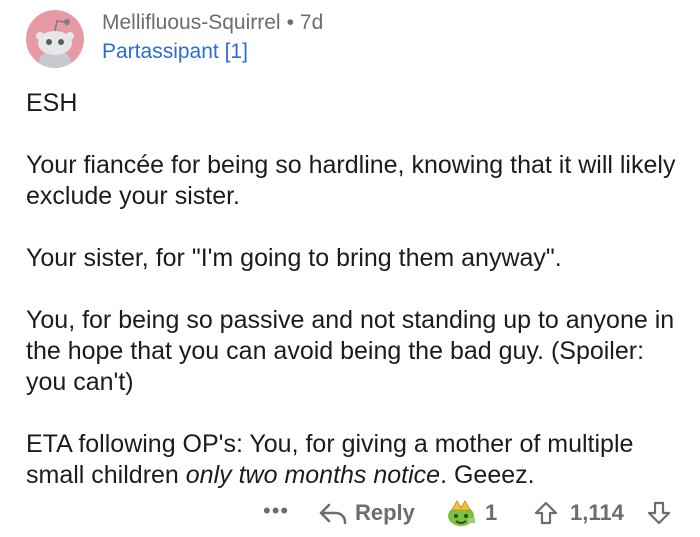 The height and width of the screenshot is (537, 700). What do you see at coordinates (659, 515) in the screenshot?
I see `downvote-arrow-icon` at bounding box center [659, 515].